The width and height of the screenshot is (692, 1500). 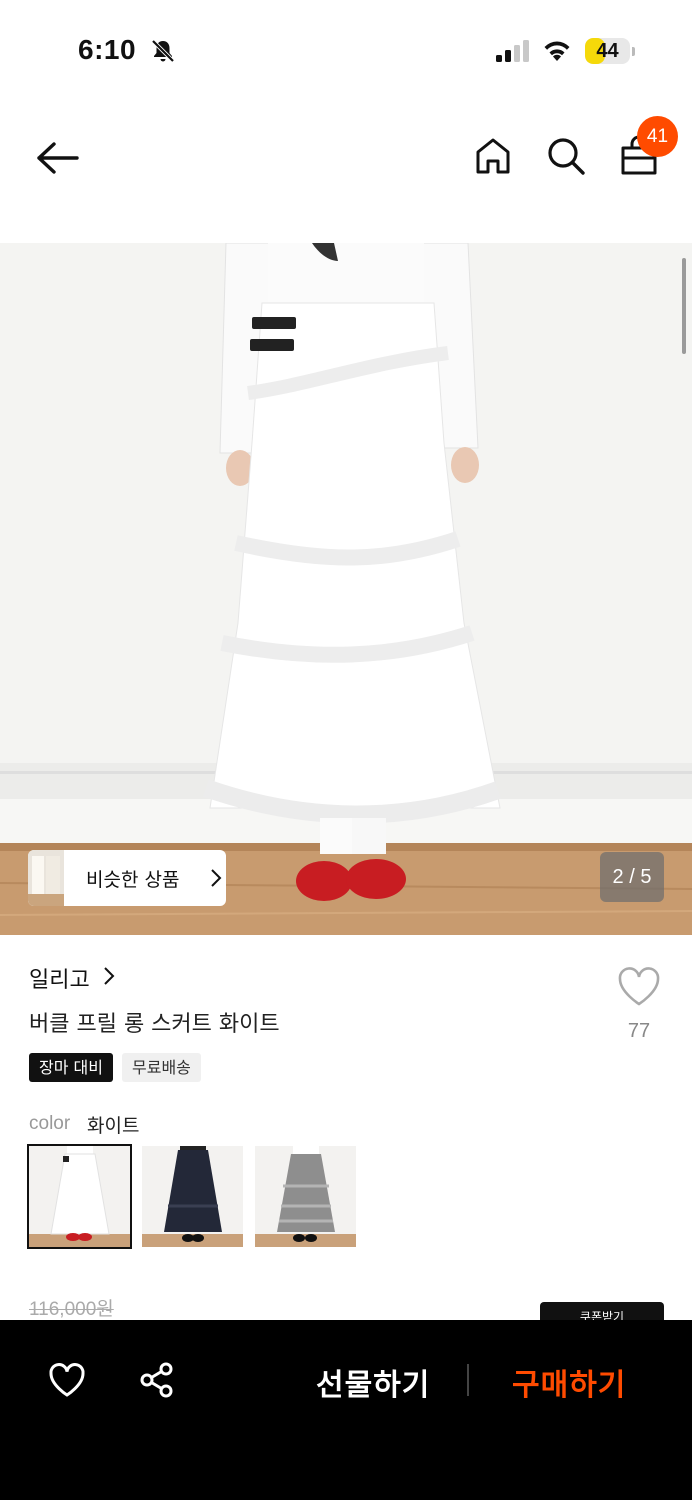 What do you see at coordinates (566, 156) in the screenshot?
I see `search-icon` at bounding box center [566, 156].